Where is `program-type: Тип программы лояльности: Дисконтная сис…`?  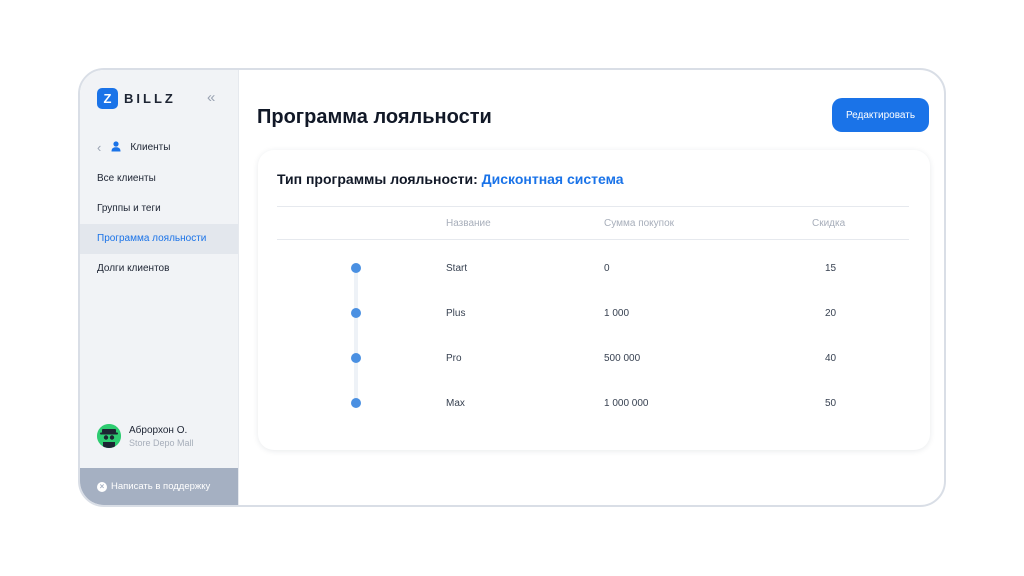 program-type: Тип программы лояльности: Дисконтная сис… is located at coordinates (450, 179).